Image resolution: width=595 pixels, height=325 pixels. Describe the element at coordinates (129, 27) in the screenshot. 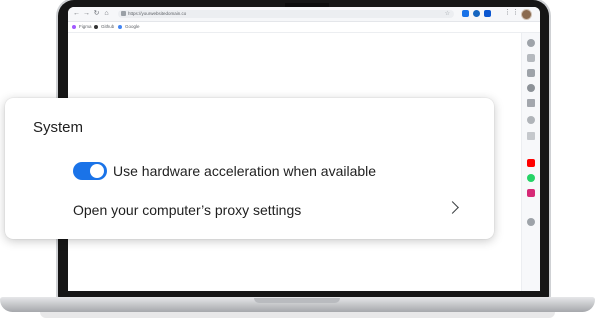

I see `bookmark-item: Google` at that location.